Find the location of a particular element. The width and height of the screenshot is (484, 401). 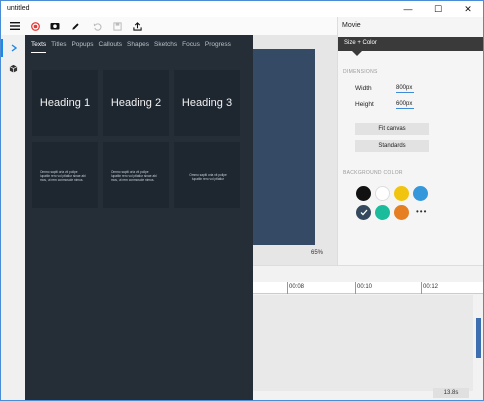

tab-focus: Focus is located at coordinates (191, 47).